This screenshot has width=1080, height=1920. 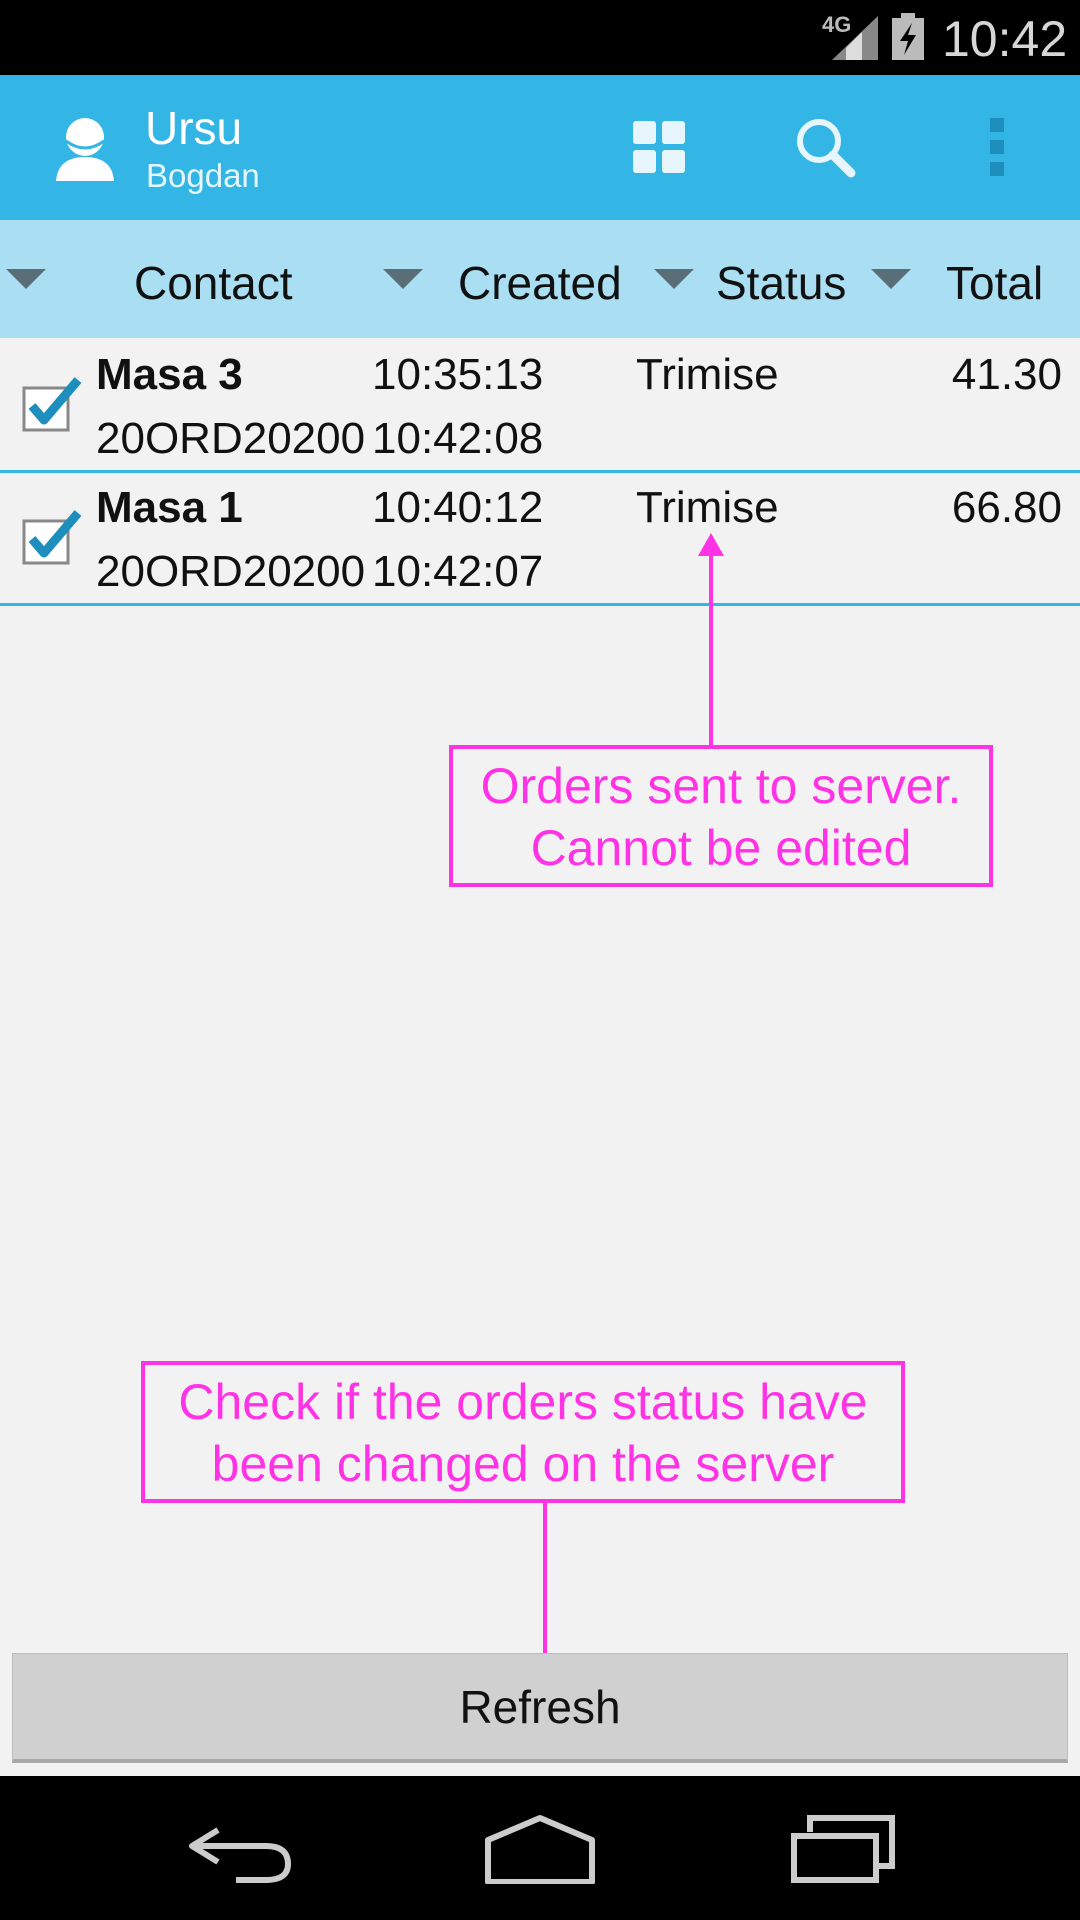 I want to click on action-bar: Ursu Bogdan, so click(x=540, y=147).